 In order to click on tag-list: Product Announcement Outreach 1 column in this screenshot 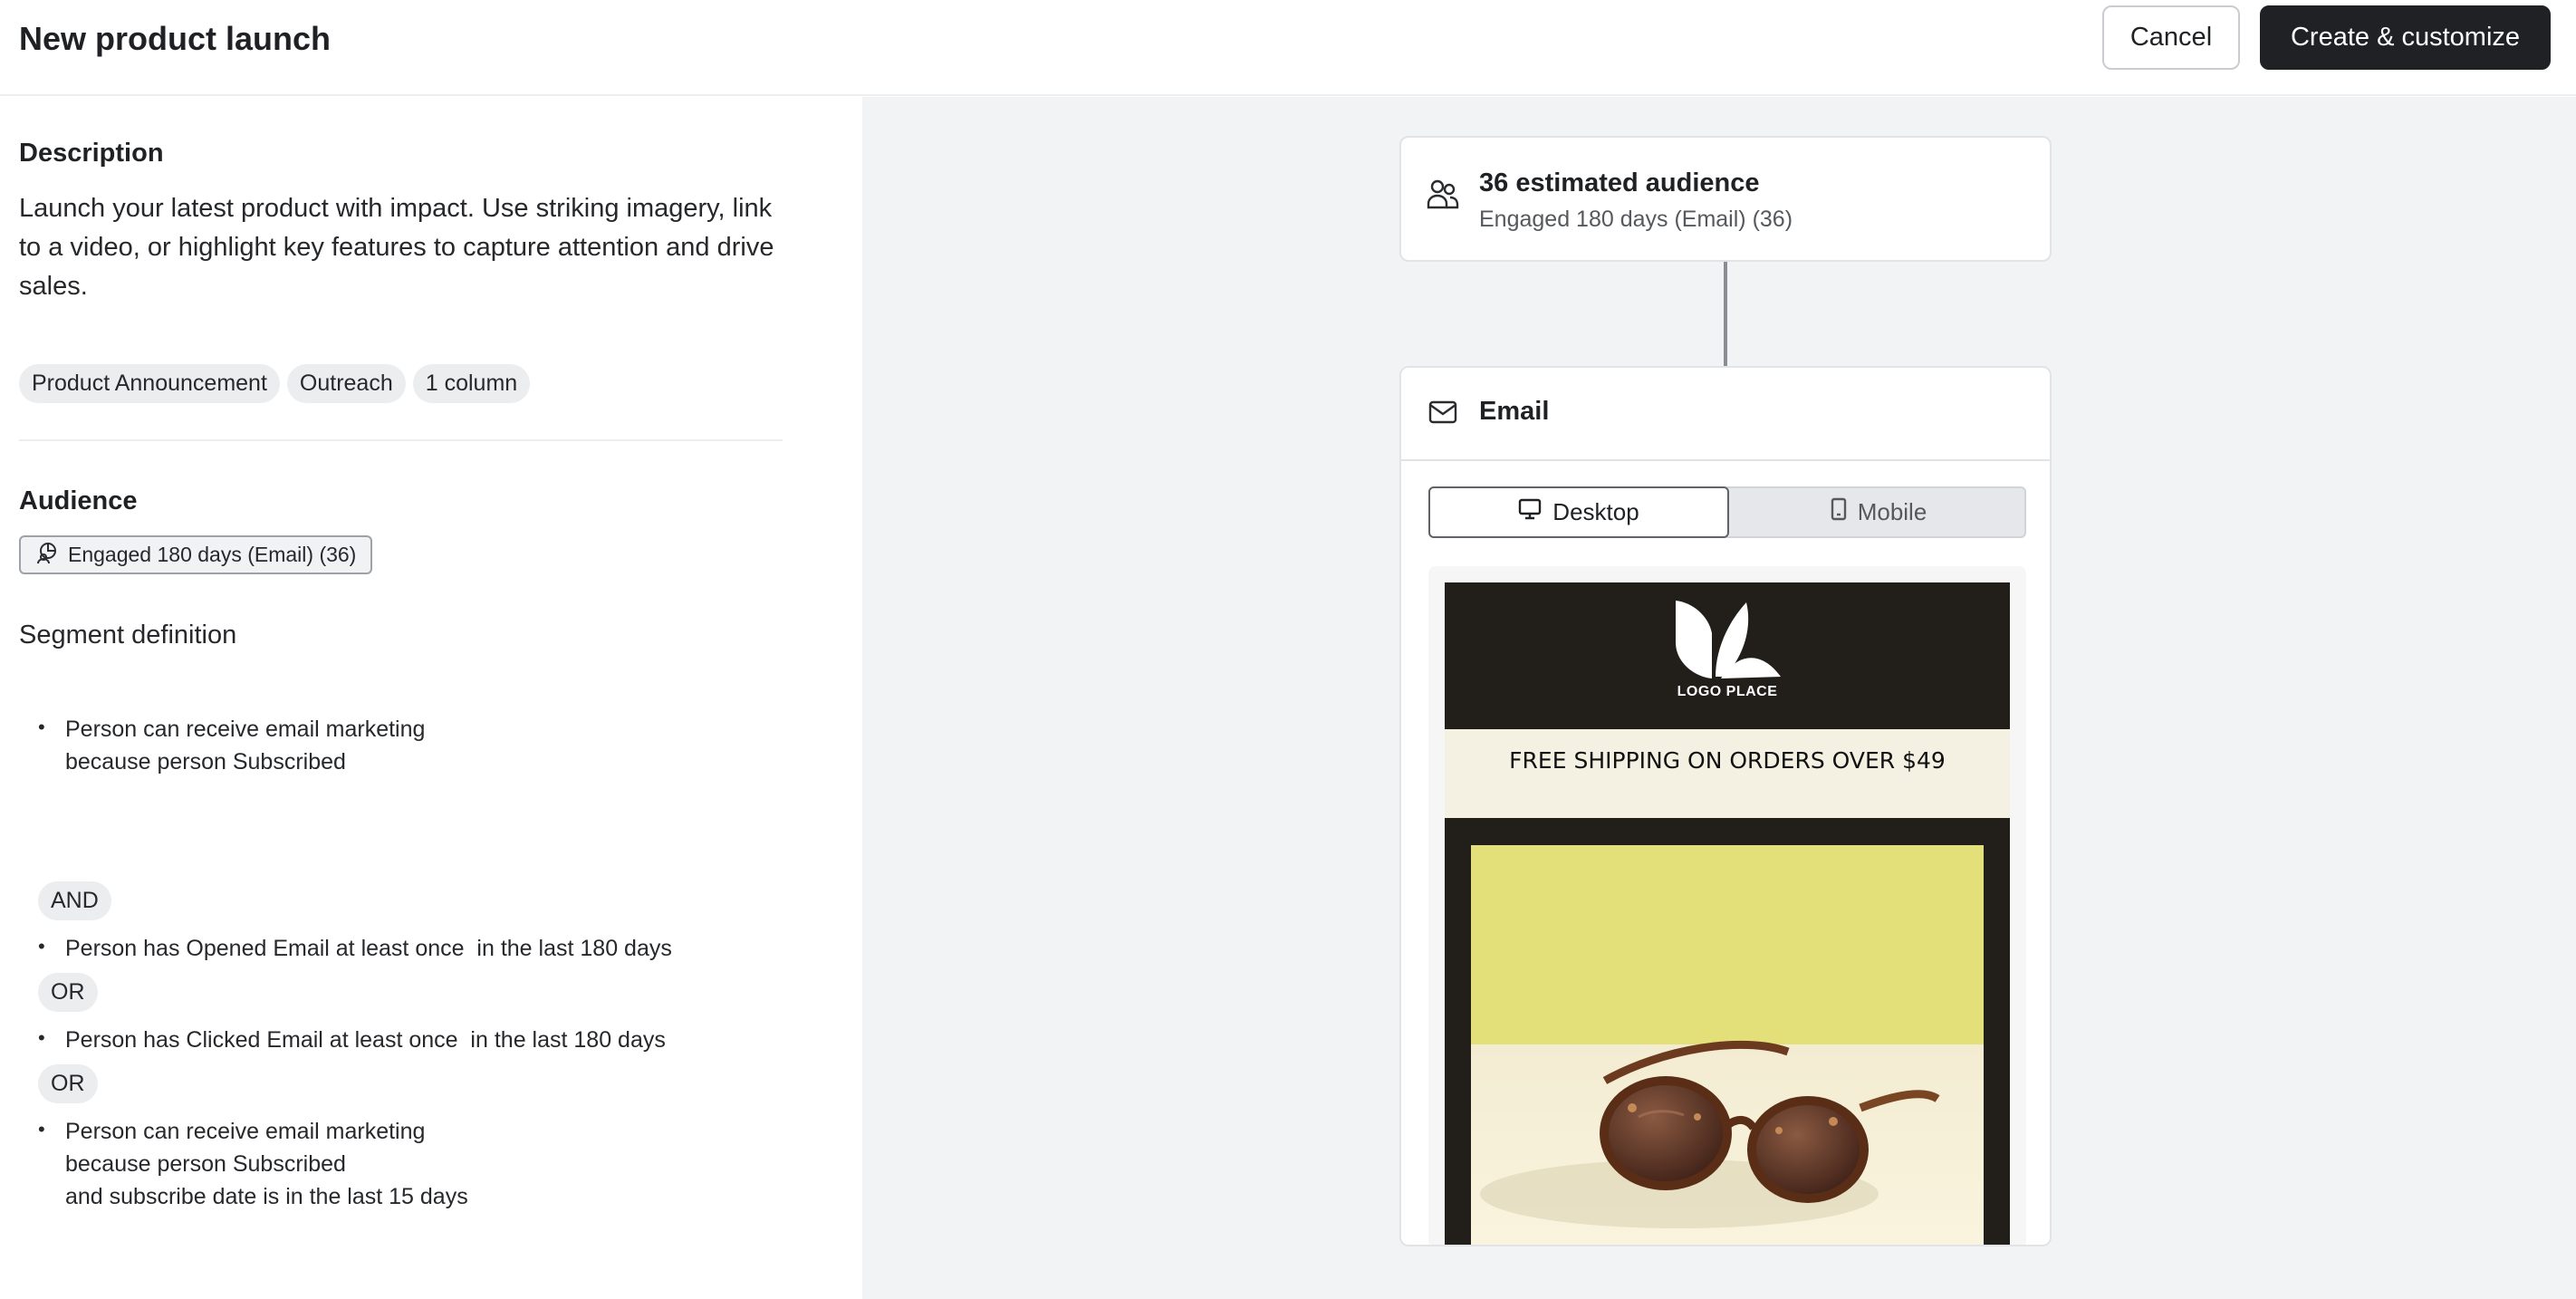, I will do `click(275, 383)`.